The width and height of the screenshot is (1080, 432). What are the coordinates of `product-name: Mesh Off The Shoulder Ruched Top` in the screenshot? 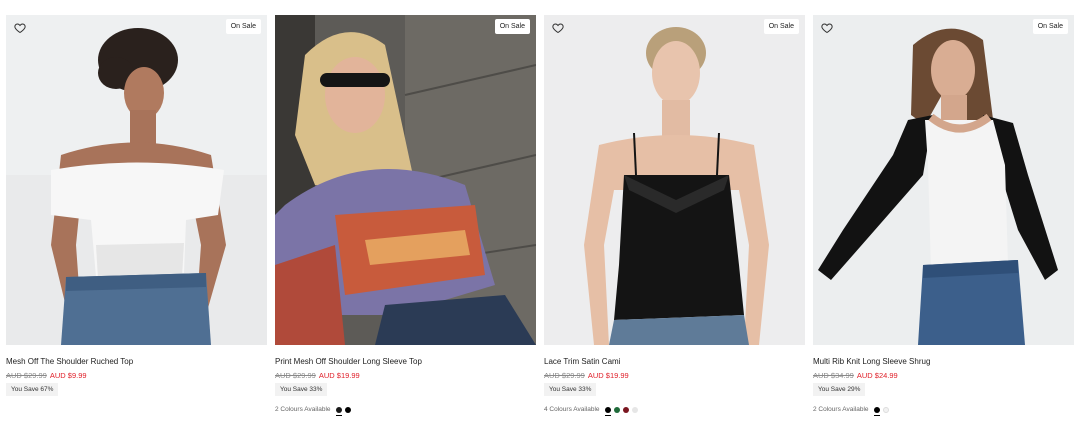 It's located at (69, 361).